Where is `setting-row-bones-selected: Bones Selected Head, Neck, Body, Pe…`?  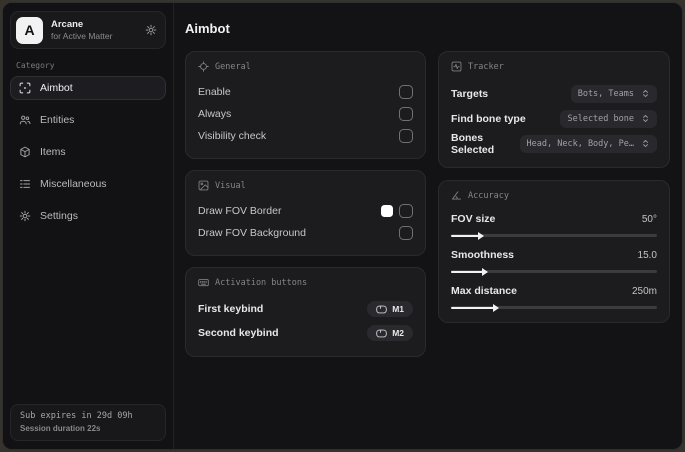
setting-row-bones-selected: Bones Selected Head, Neck, Body, Pe… is located at coordinates (554, 143).